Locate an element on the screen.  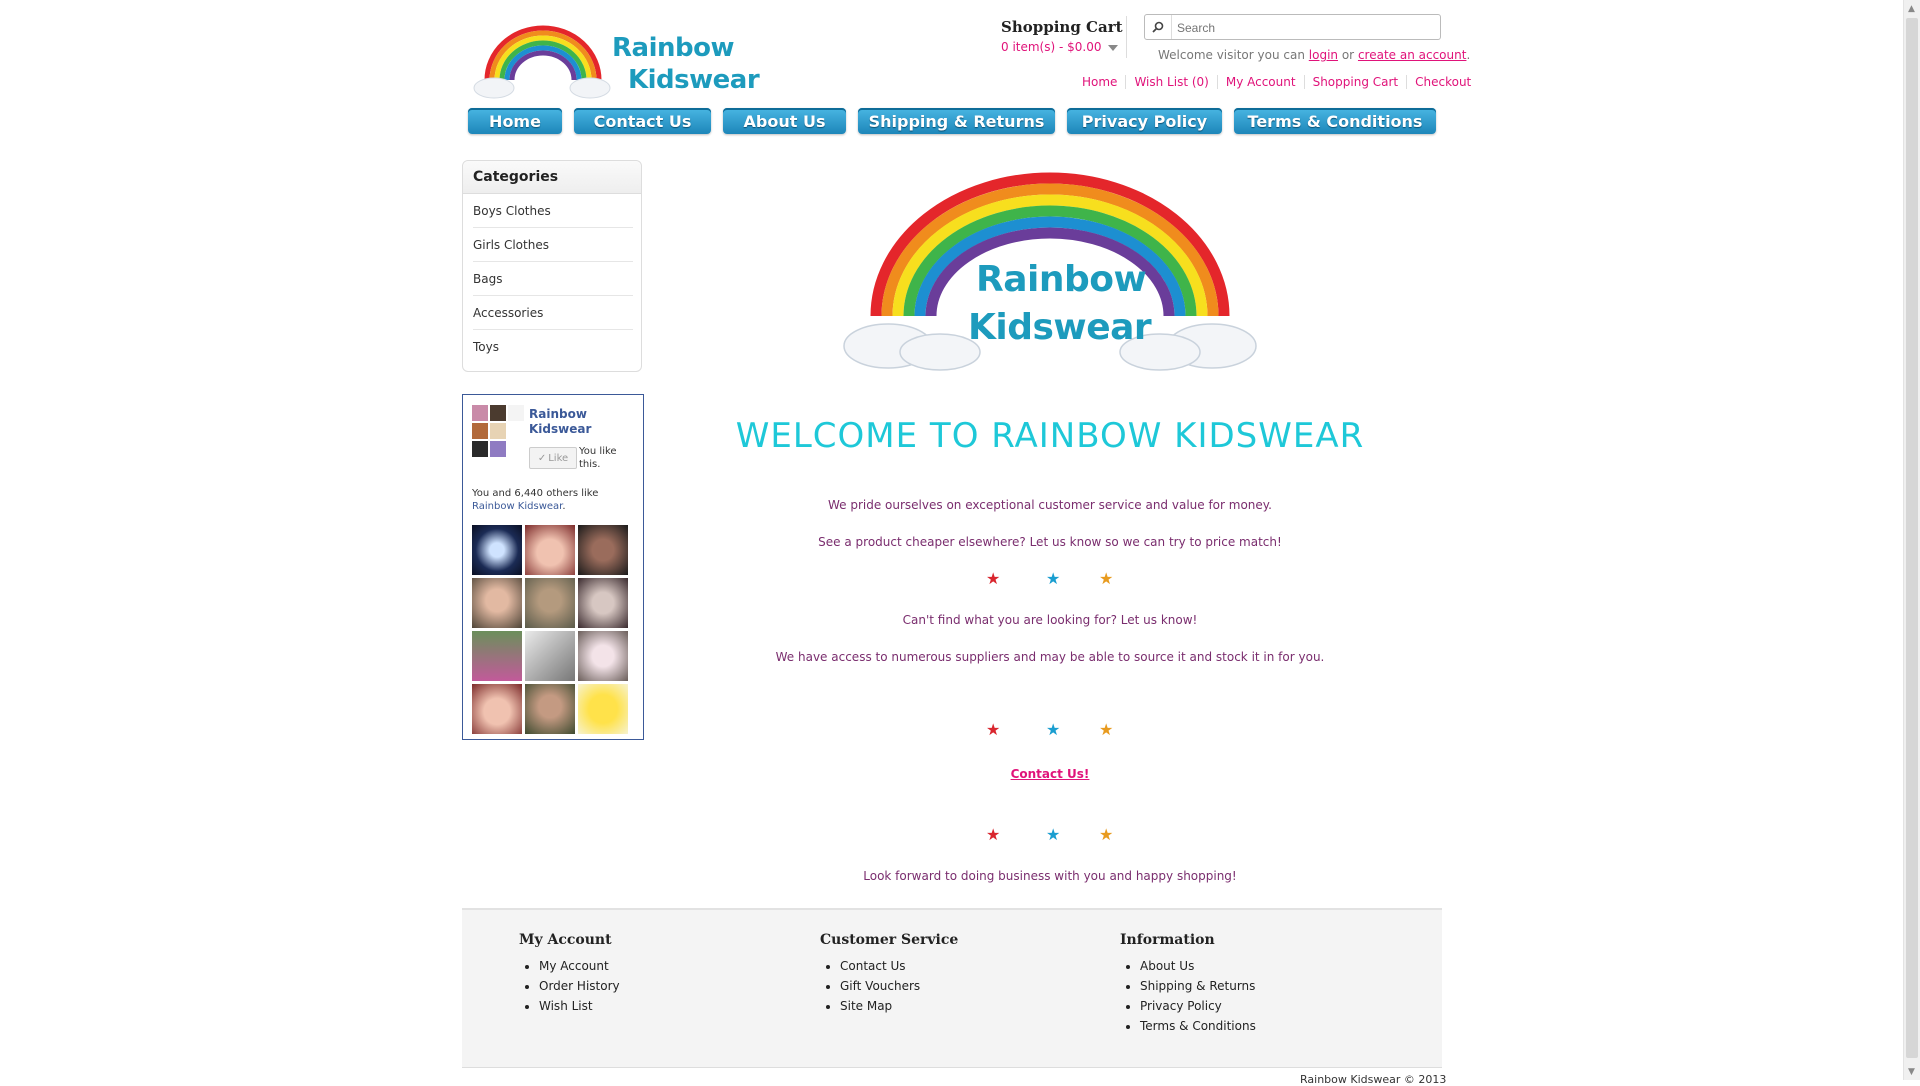
search-box is located at coordinates (1292, 27).